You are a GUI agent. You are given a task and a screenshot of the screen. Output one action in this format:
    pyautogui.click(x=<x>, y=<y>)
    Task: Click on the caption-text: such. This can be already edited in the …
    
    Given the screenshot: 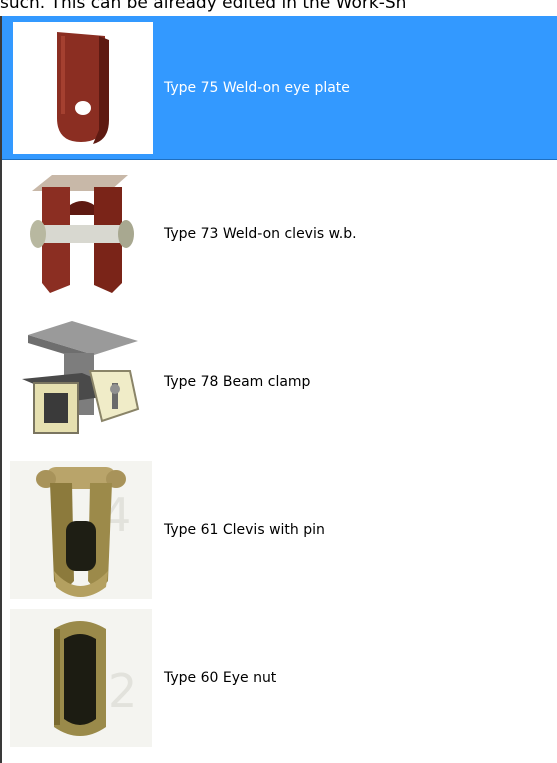 What is the action you would take?
    pyautogui.click(x=203, y=6)
    